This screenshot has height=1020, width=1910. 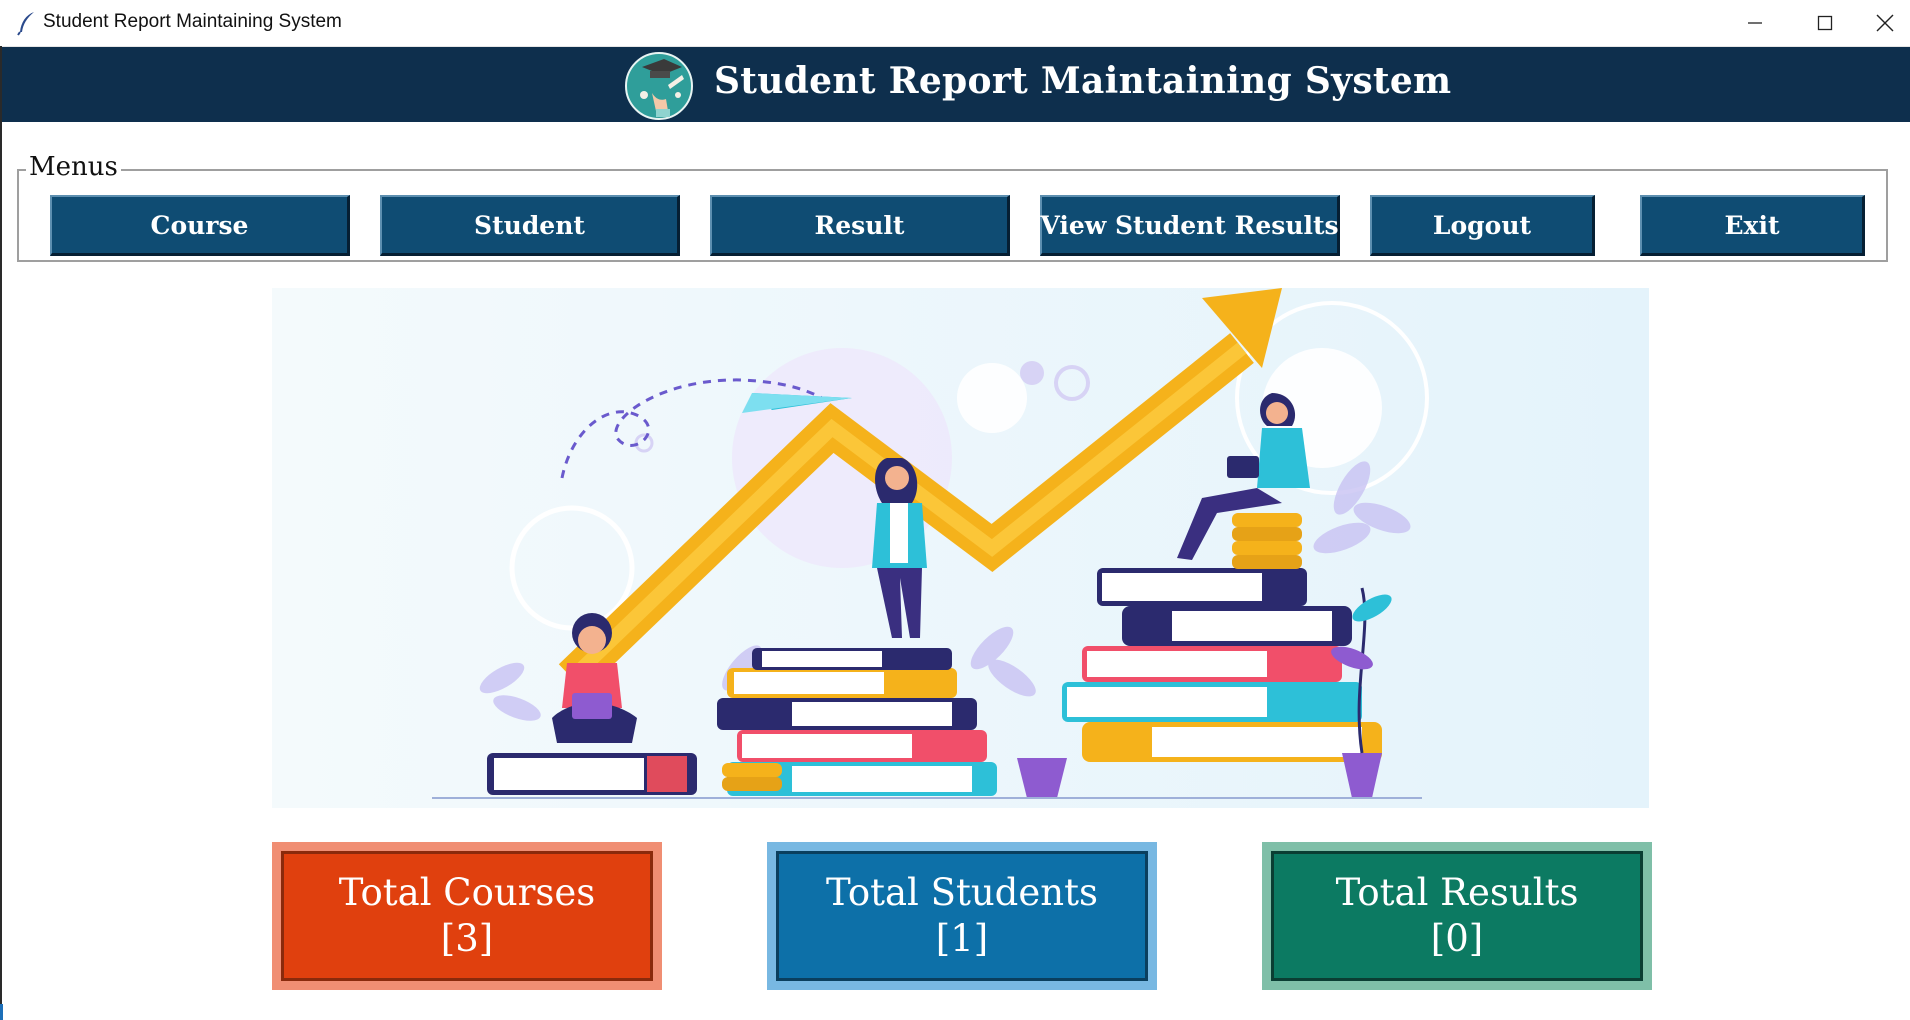 What do you see at coordinates (1482, 225) in the screenshot?
I see `logout-button: Logout` at bounding box center [1482, 225].